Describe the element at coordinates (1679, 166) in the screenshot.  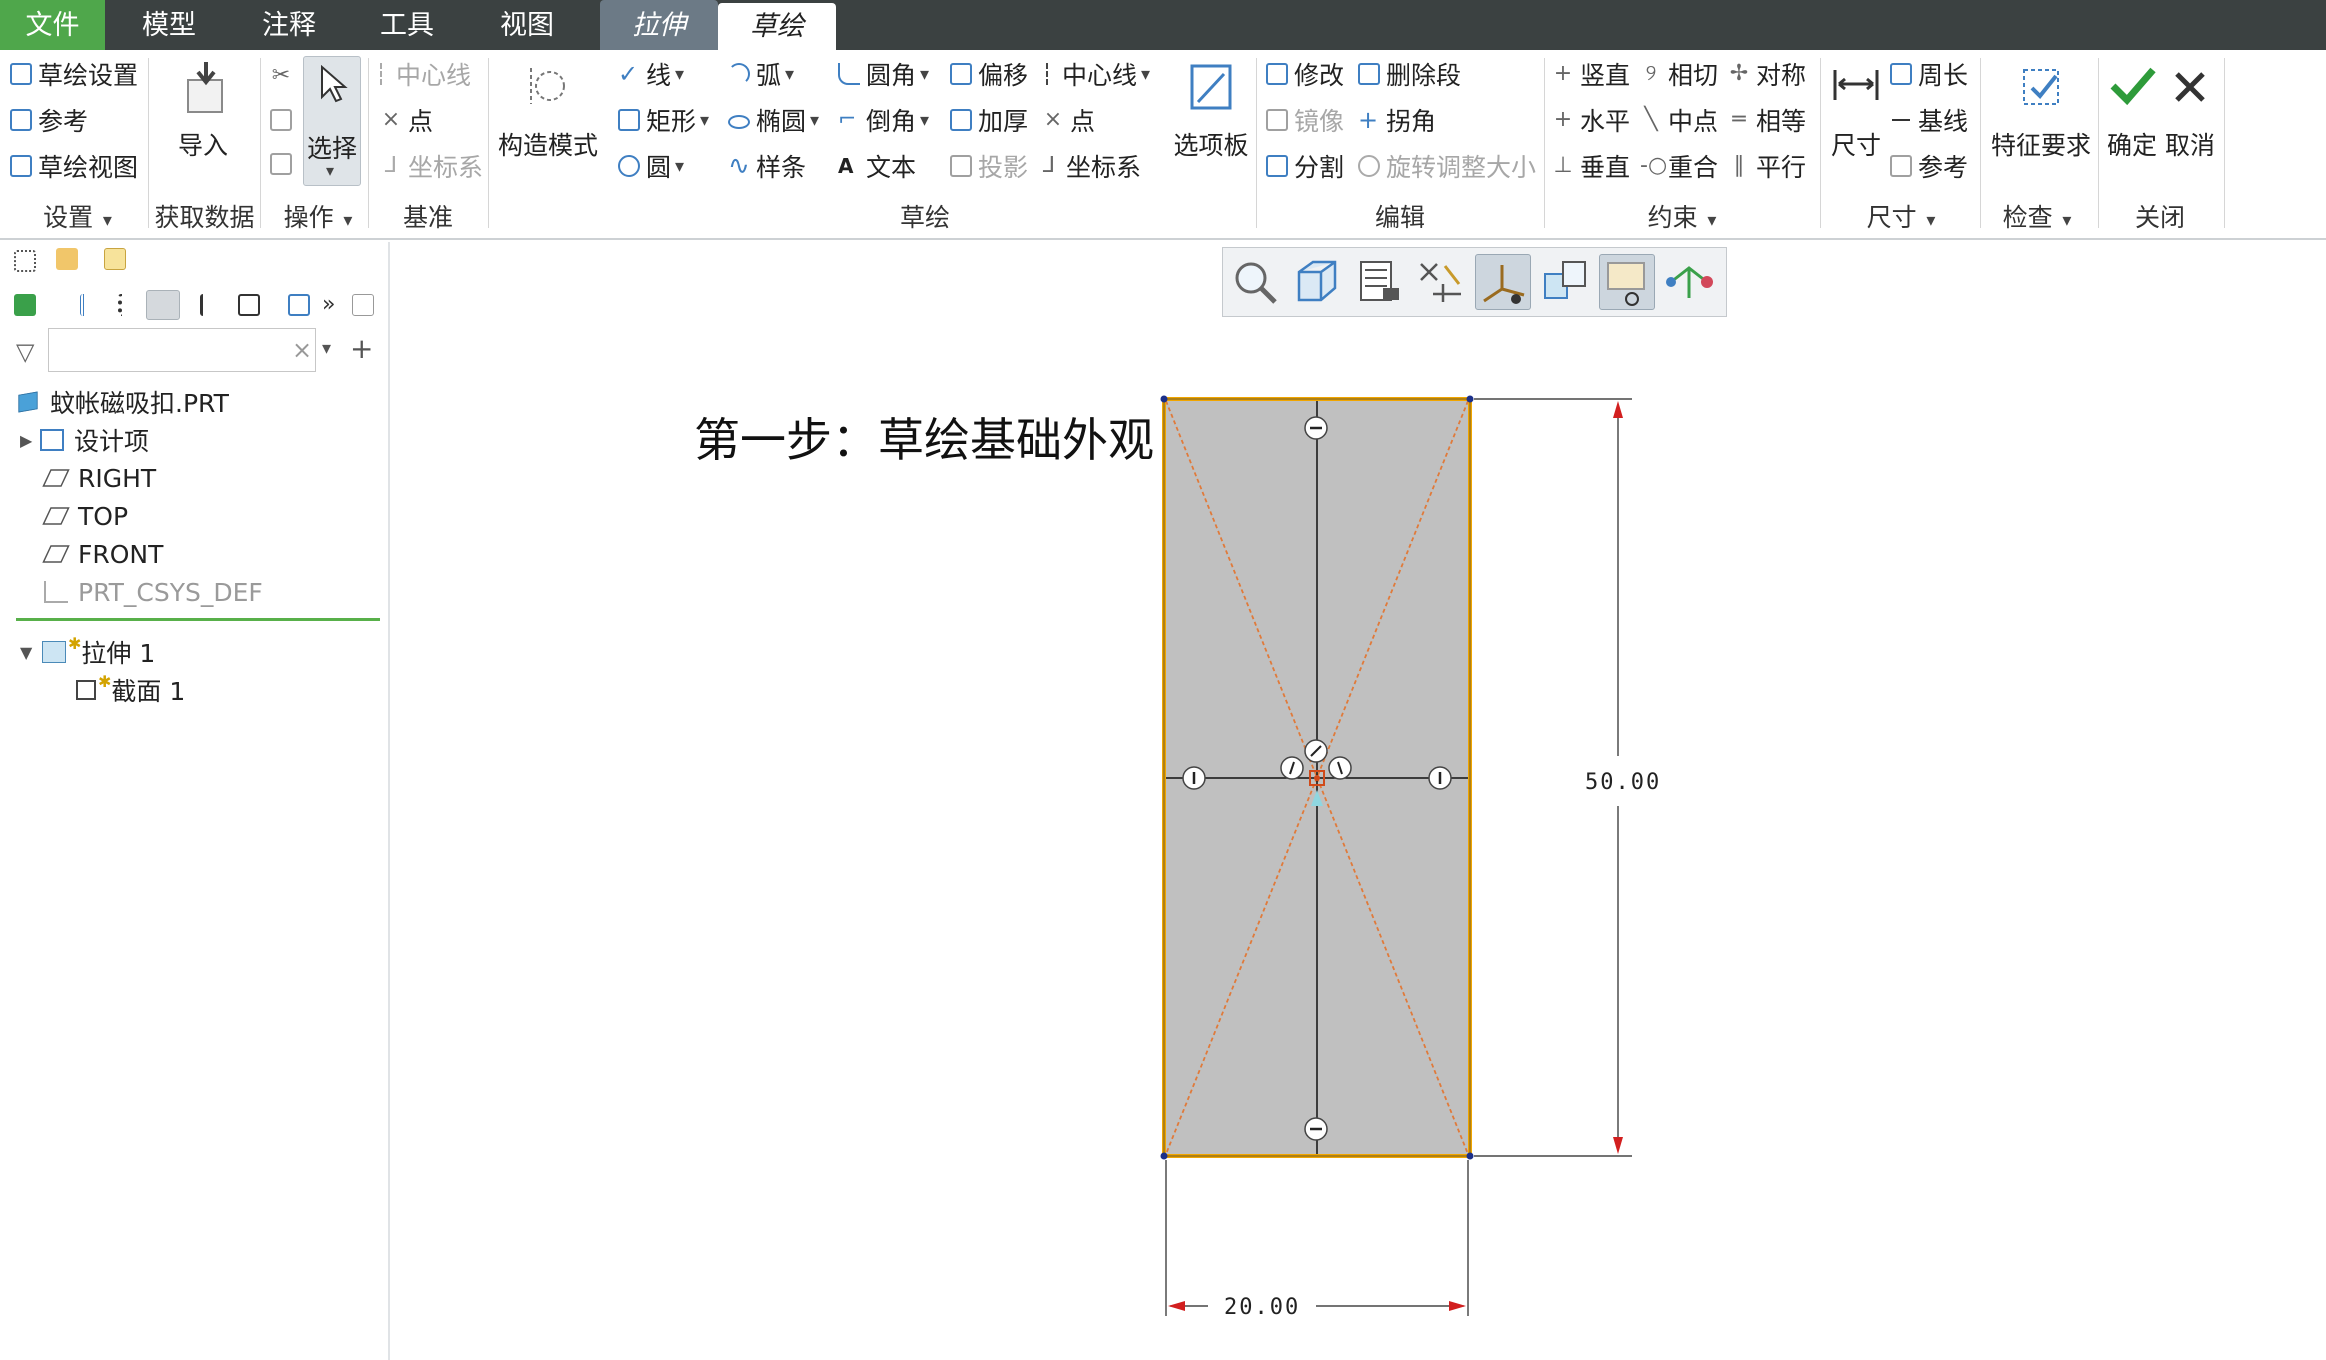
I see `coincident-constraint-button: -○ 重合` at that location.